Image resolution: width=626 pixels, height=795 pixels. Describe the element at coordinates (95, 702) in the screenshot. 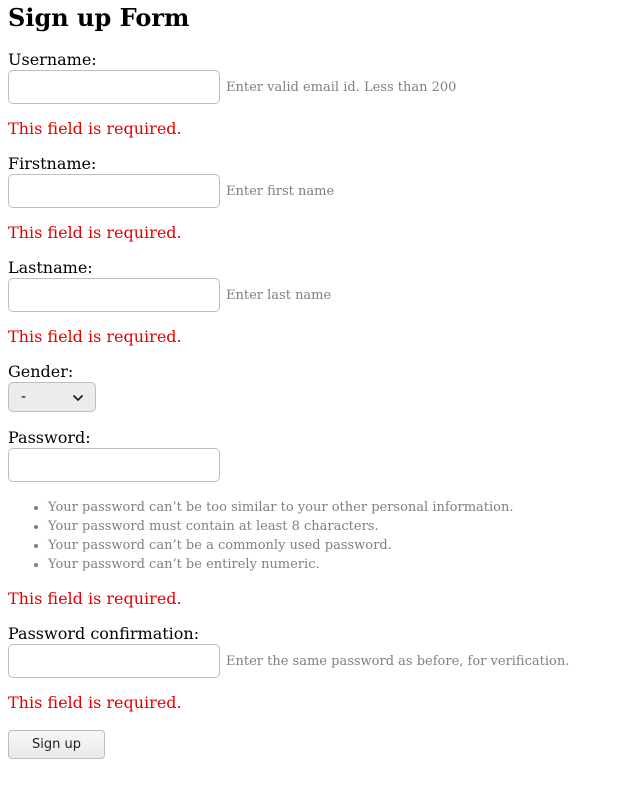

I see `password-confirmation-error: This field is required.` at that location.